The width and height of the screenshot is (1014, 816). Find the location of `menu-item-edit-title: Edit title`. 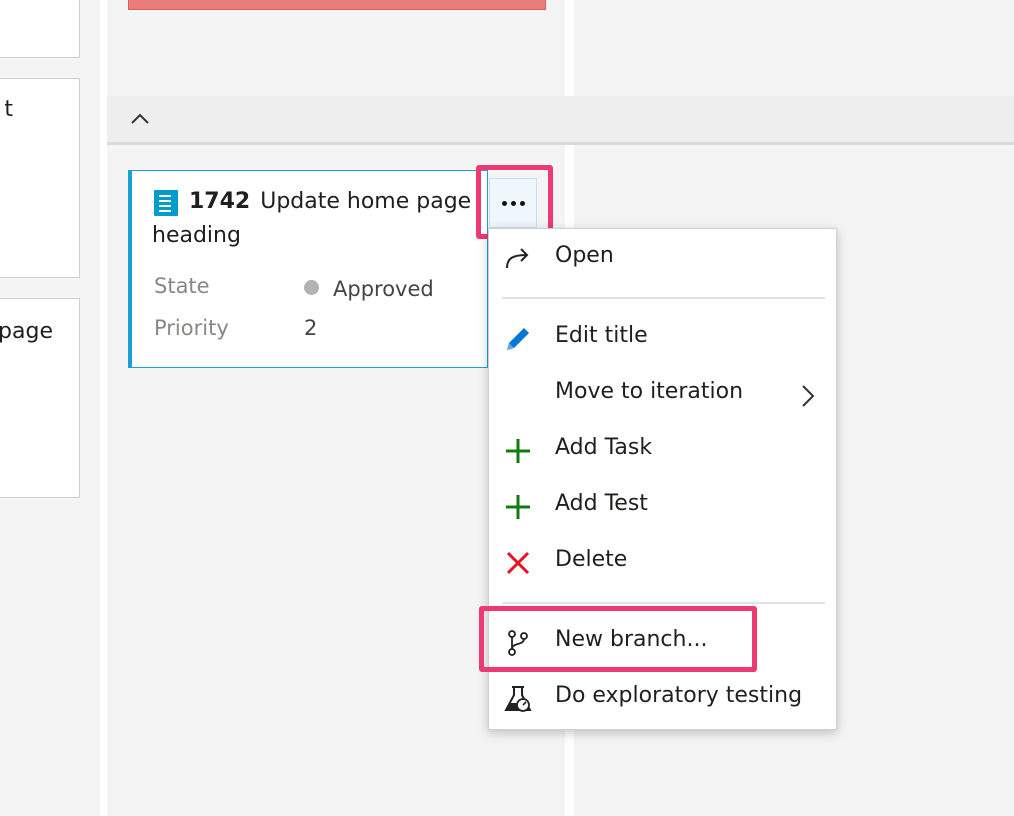

menu-item-edit-title: Edit title is located at coordinates (662, 338).